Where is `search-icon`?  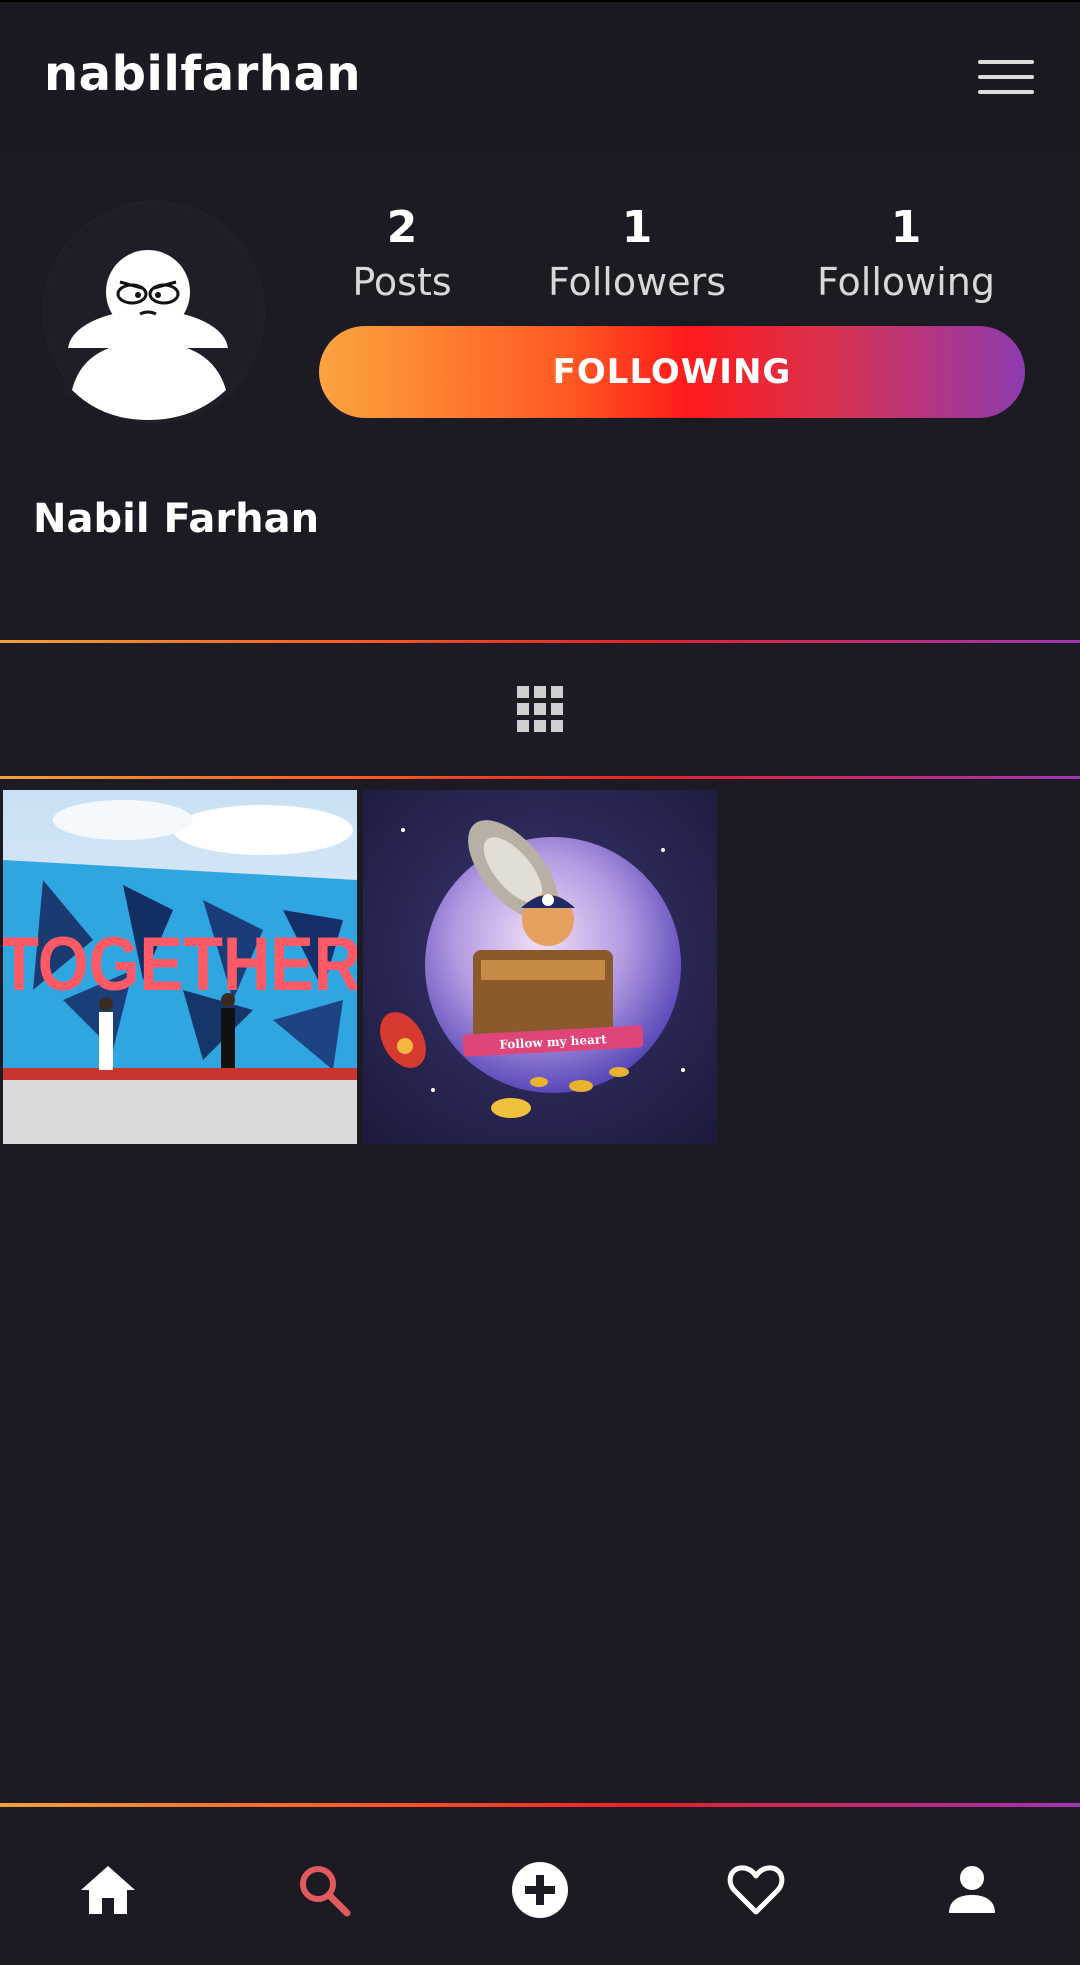 search-icon is located at coordinates (325, 1891).